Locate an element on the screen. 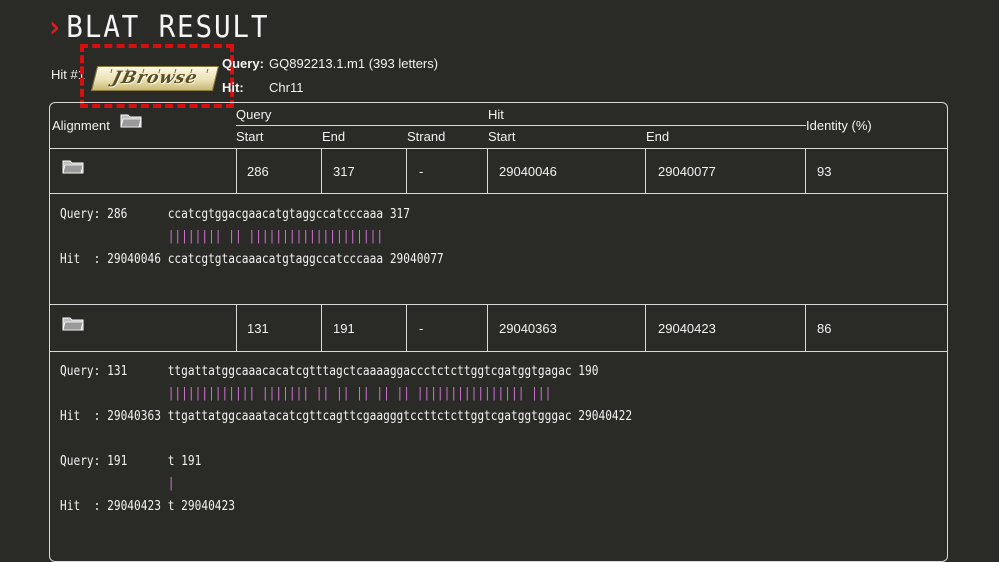  query-value: GQ892213.1.m1 (393 letters) is located at coordinates (354, 63).